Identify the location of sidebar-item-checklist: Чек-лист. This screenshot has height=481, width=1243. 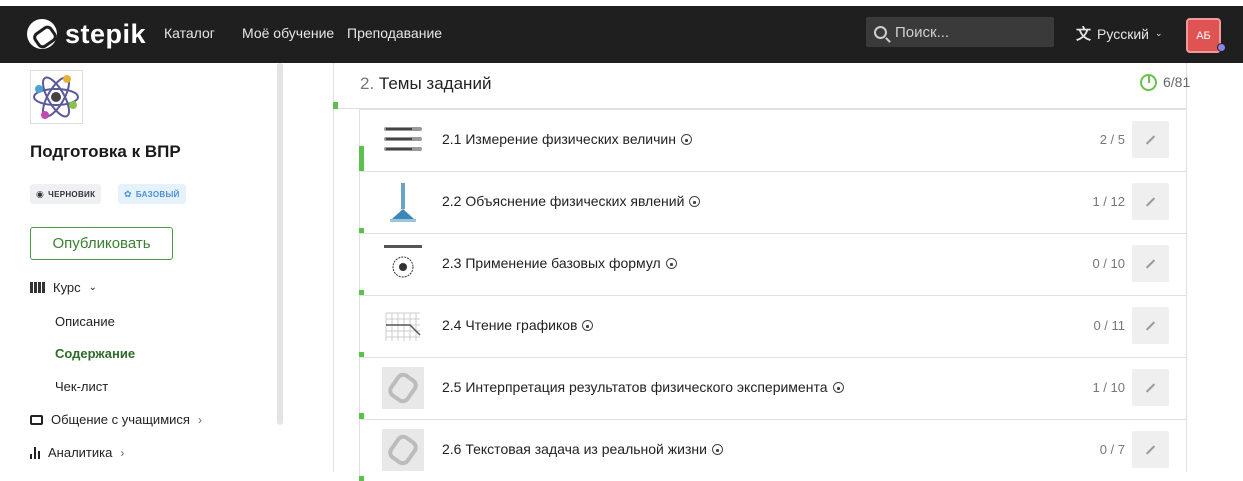
(81, 386).